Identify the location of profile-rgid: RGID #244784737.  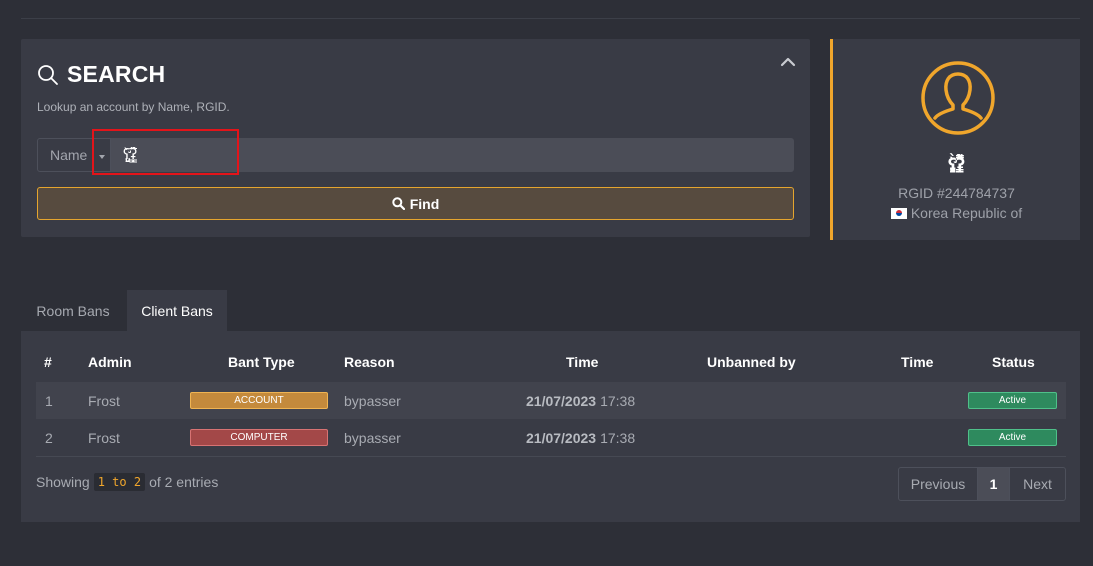
(956, 193).